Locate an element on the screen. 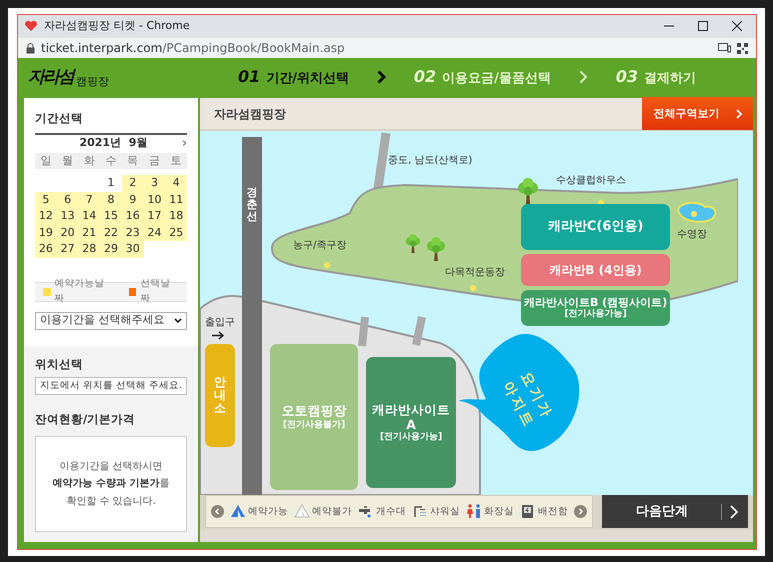 This screenshot has height=562, width=773. legend-label: 예약불가 is located at coordinates (332, 511).